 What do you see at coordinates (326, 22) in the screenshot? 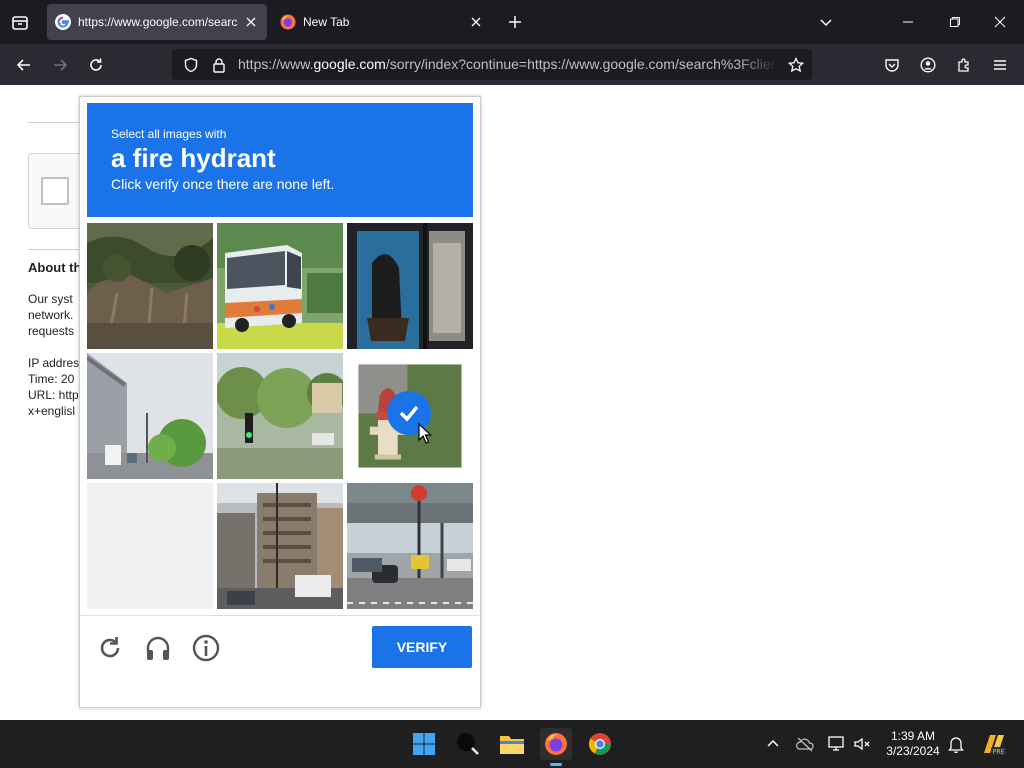
I see `tab-title: New Tab` at bounding box center [326, 22].